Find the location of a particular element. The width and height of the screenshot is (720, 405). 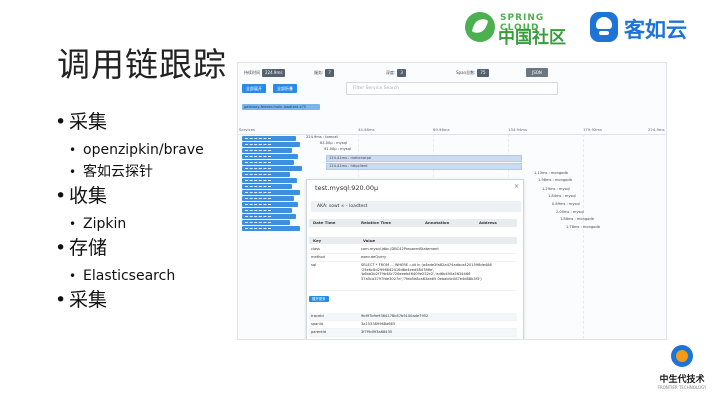

ruler-tick: 134.94ms is located at coordinates (517, 129).